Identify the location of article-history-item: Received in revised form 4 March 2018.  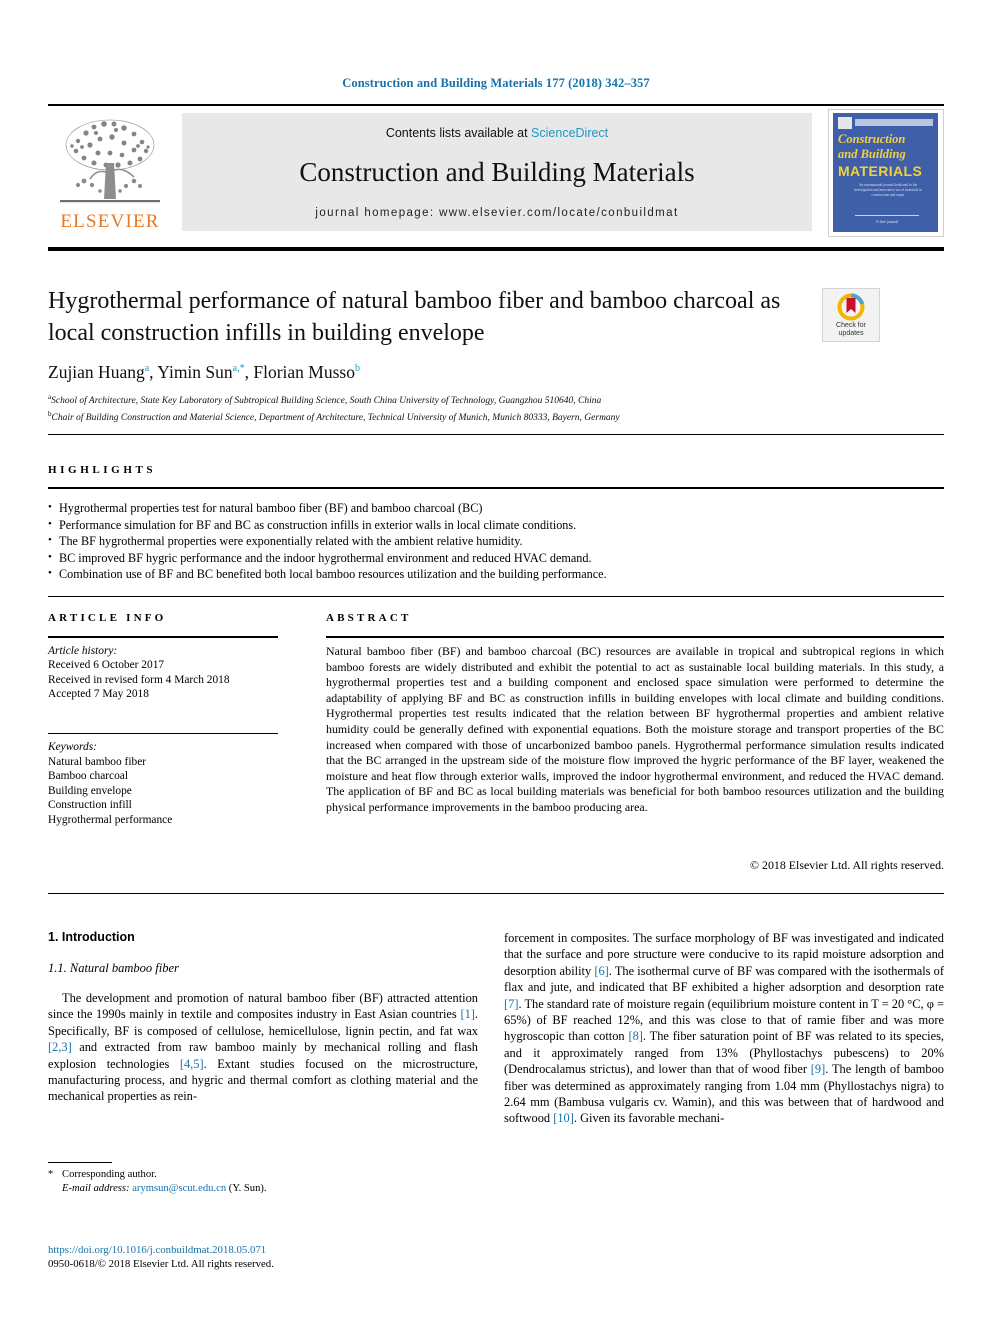
(139, 679).